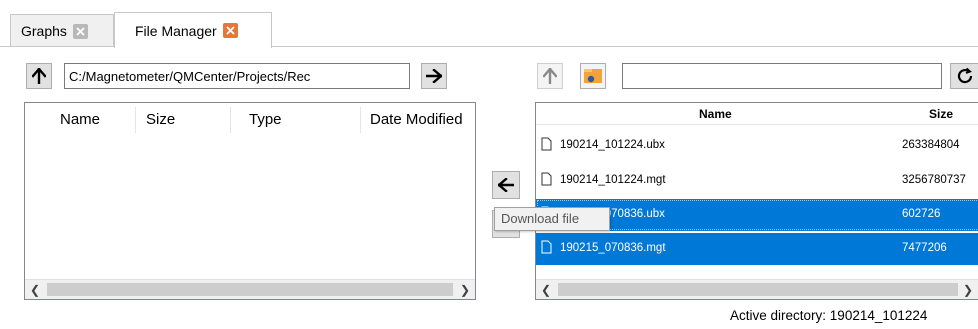 The height and width of the screenshot is (329, 978). I want to click on remote-folder-button, so click(593, 76).